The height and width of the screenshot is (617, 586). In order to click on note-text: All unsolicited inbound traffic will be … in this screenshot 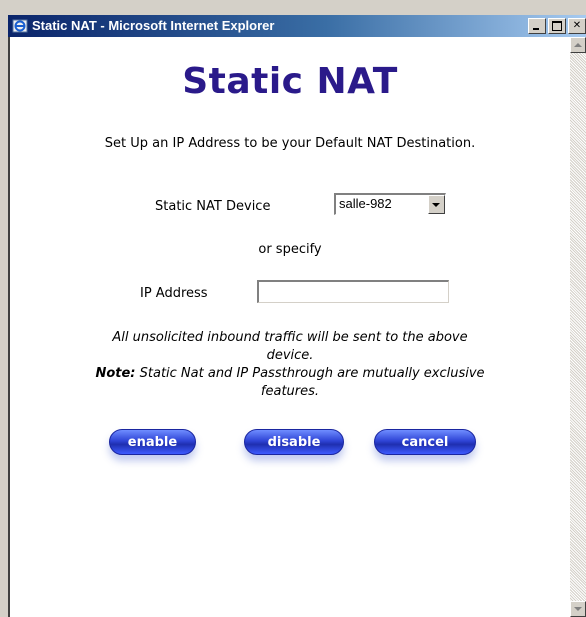, I will do `click(290, 365)`.